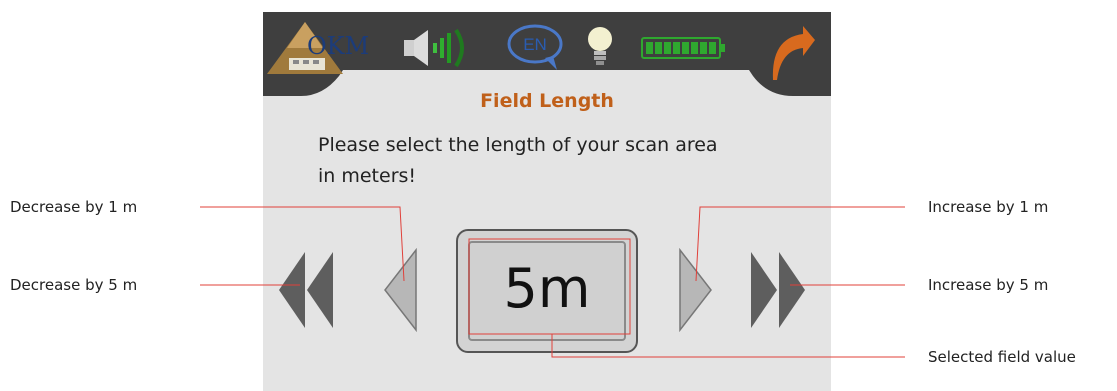  What do you see at coordinates (367, 176) in the screenshot?
I see `instruction-line-2: in meters!` at bounding box center [367, 176].